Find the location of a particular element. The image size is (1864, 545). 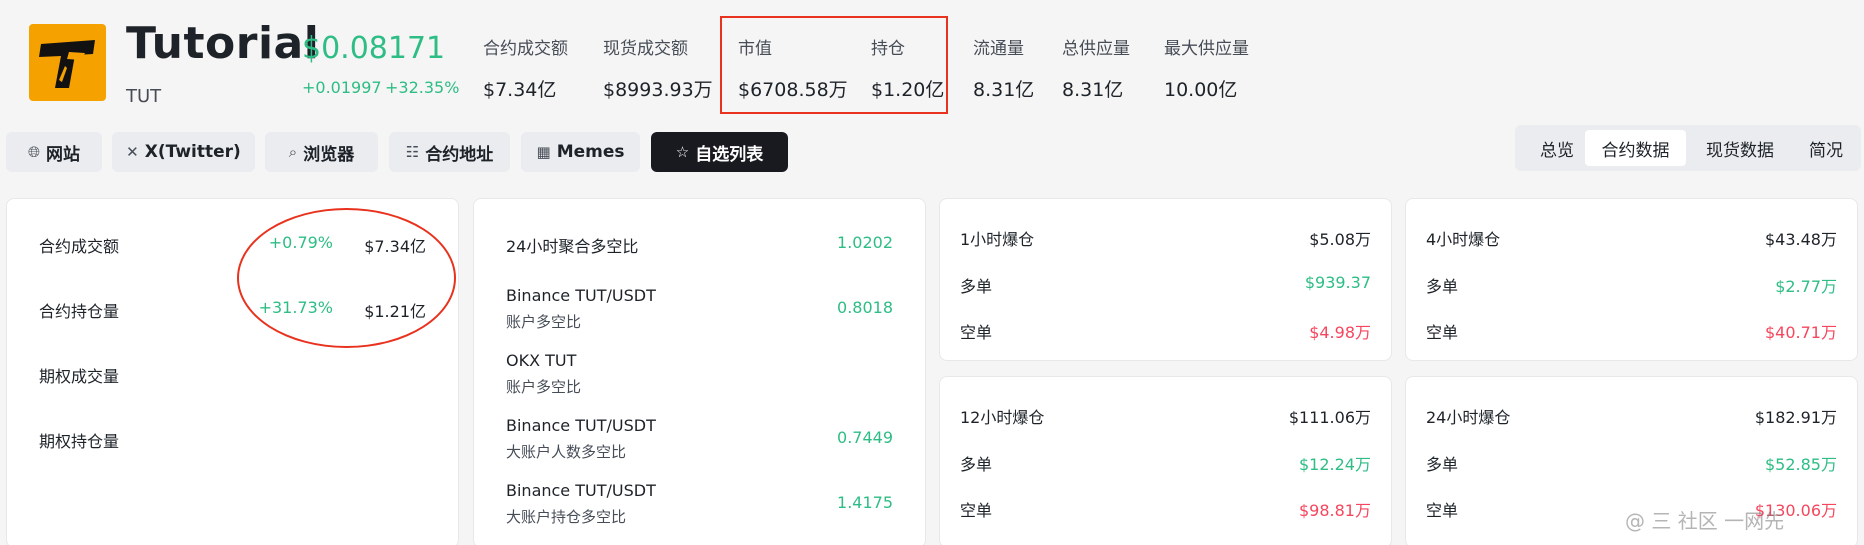

stat-label: 合约成交额 is located at coordinates (525, 49).